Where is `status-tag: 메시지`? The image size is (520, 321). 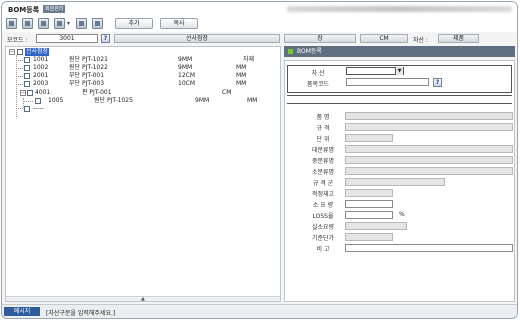
status-tag: 메시지 is located at coordinates (22, 311).